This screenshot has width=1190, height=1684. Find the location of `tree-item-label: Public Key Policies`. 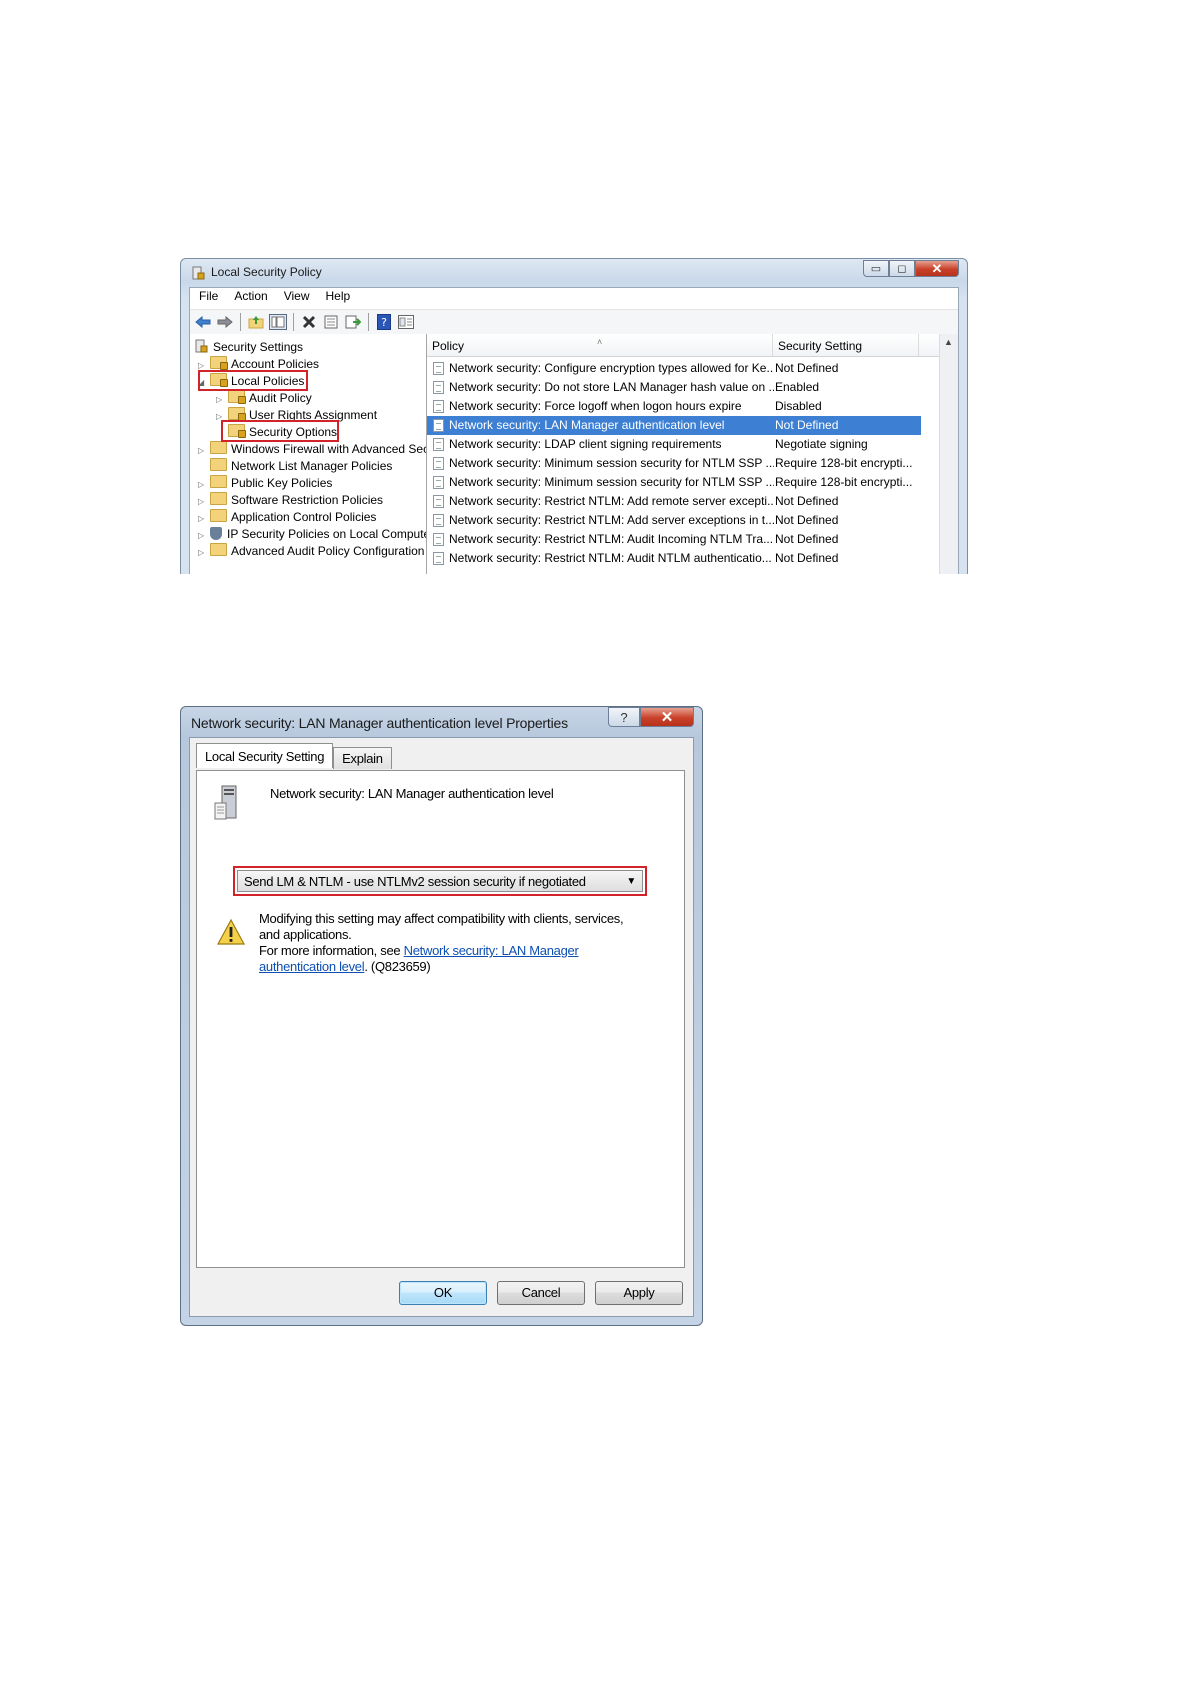

tree-item-label: Public Key Policies is located at coordinates (282, 483).